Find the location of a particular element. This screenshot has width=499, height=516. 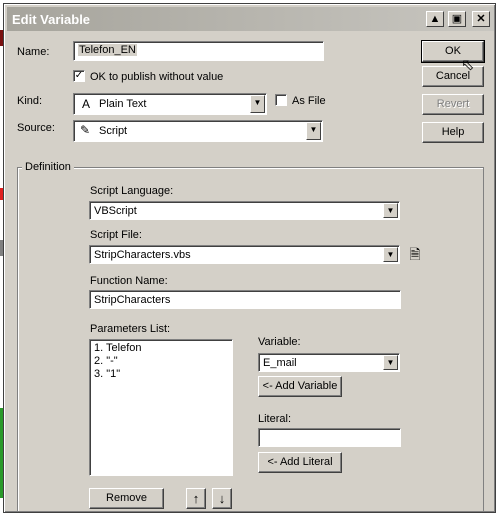

definition-title: Definition is located at coordinates (48, 167).